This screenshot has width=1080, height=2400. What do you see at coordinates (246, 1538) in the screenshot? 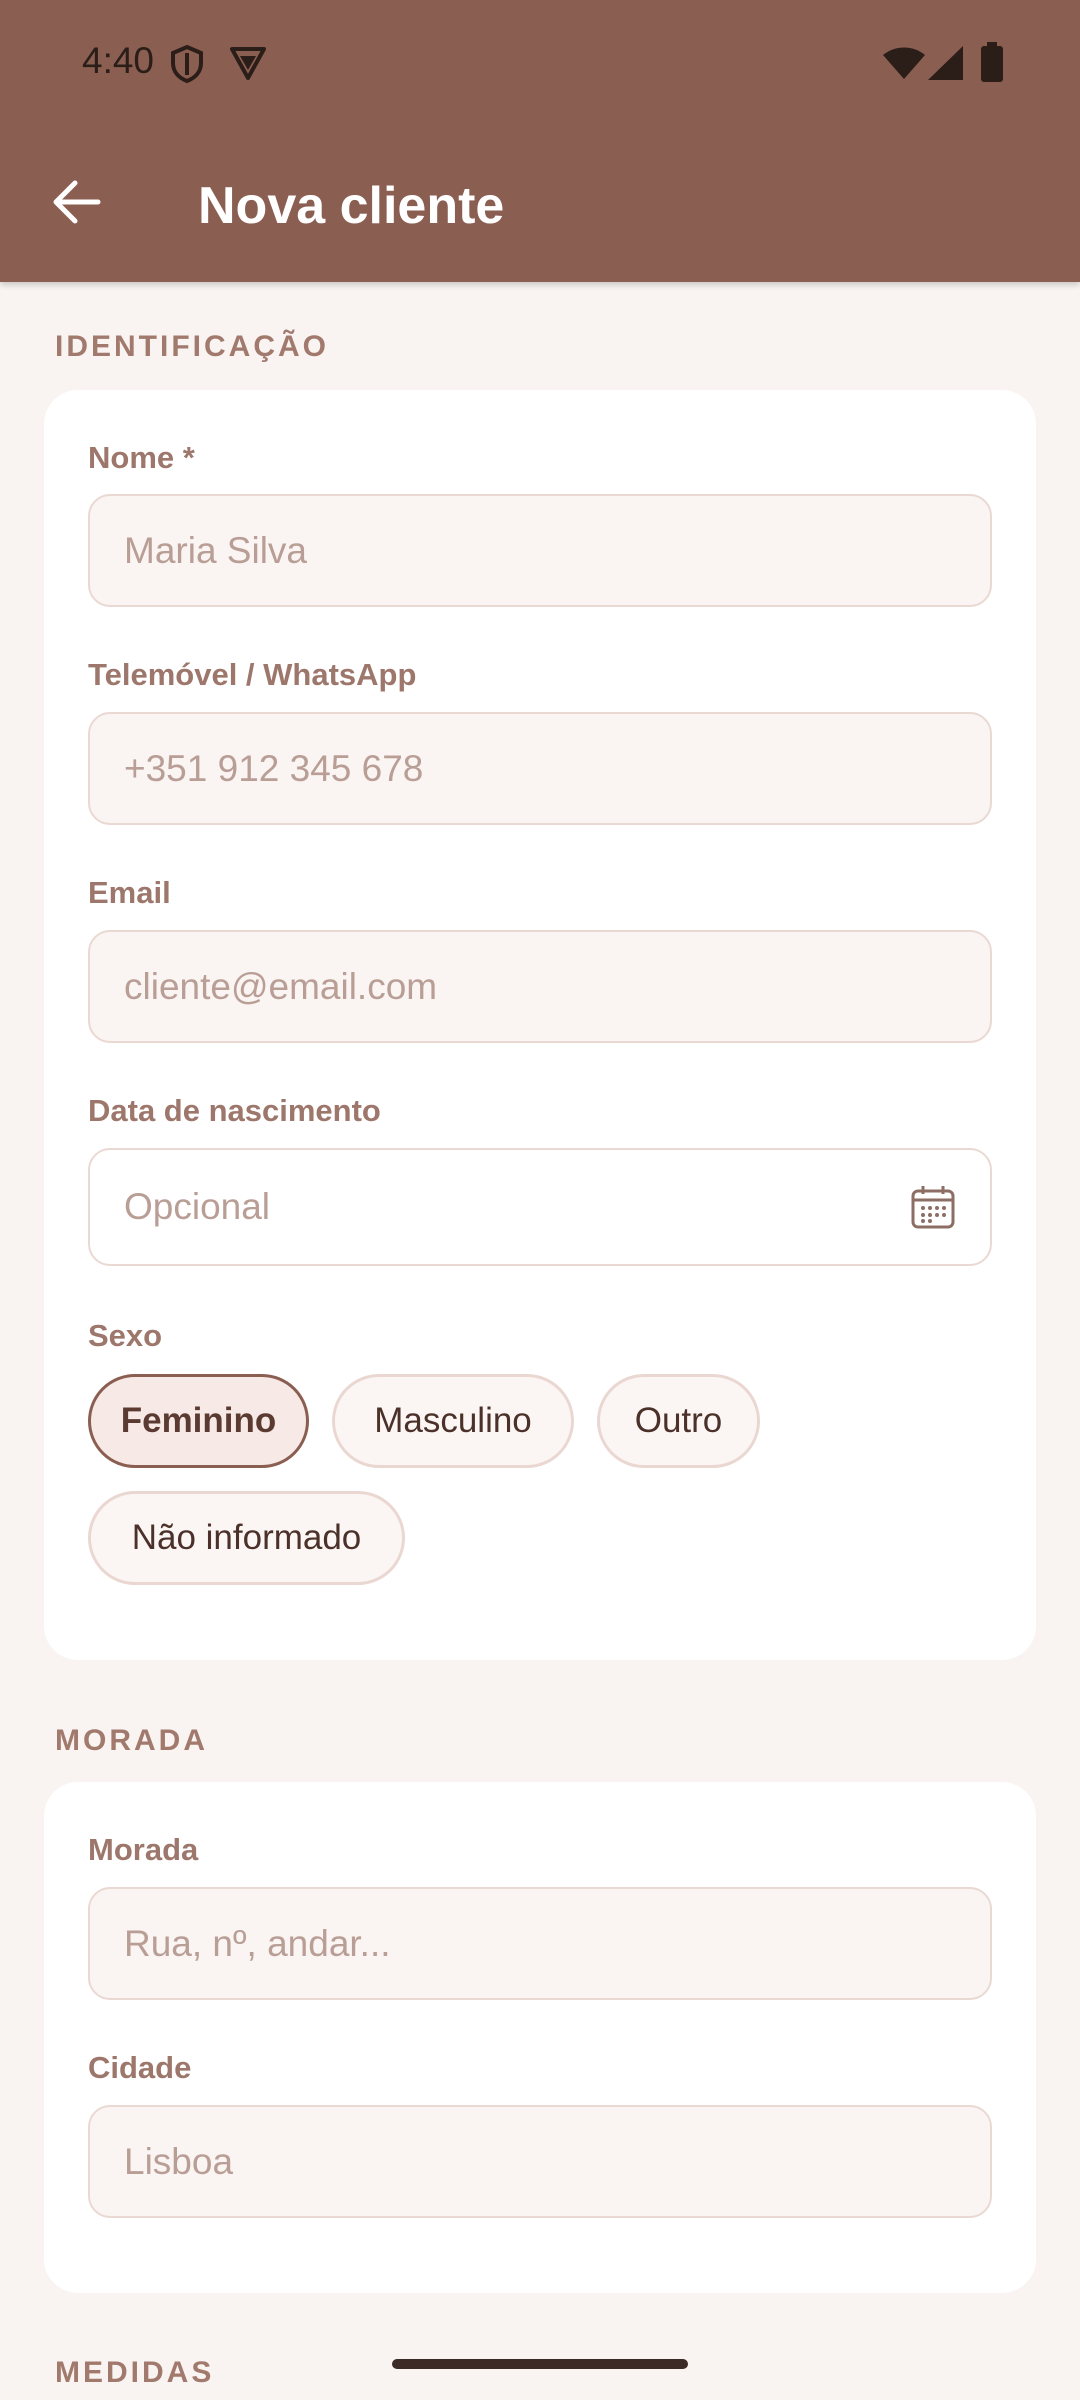
I see `chip-nao-informado: Não informado` at bounding box center [246, 1538].